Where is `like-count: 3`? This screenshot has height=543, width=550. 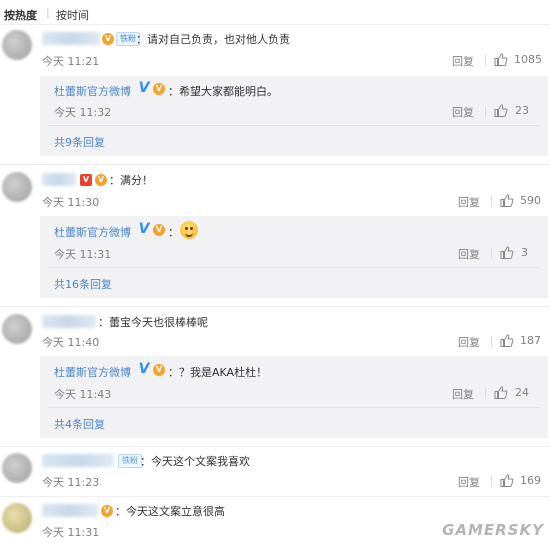
like-count: 3 is located at coordinates (524, 252).